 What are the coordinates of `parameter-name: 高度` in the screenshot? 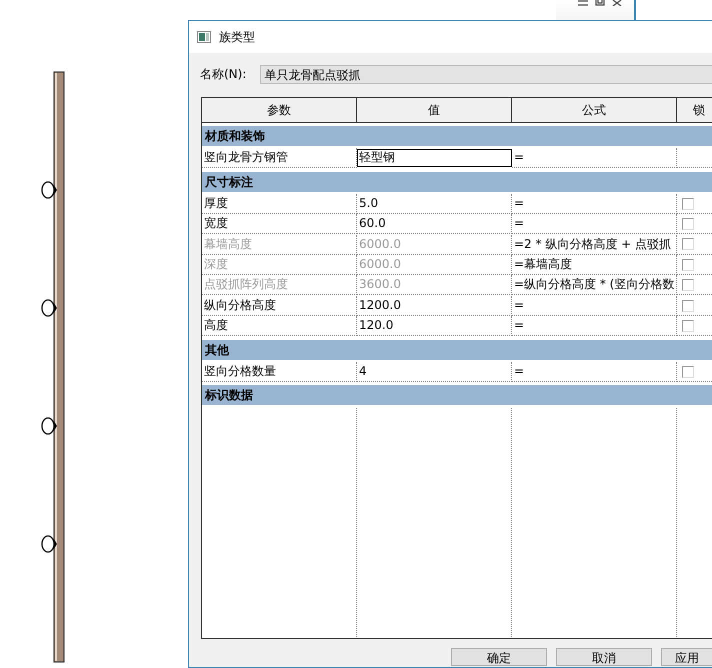 It's located at (279, 326).